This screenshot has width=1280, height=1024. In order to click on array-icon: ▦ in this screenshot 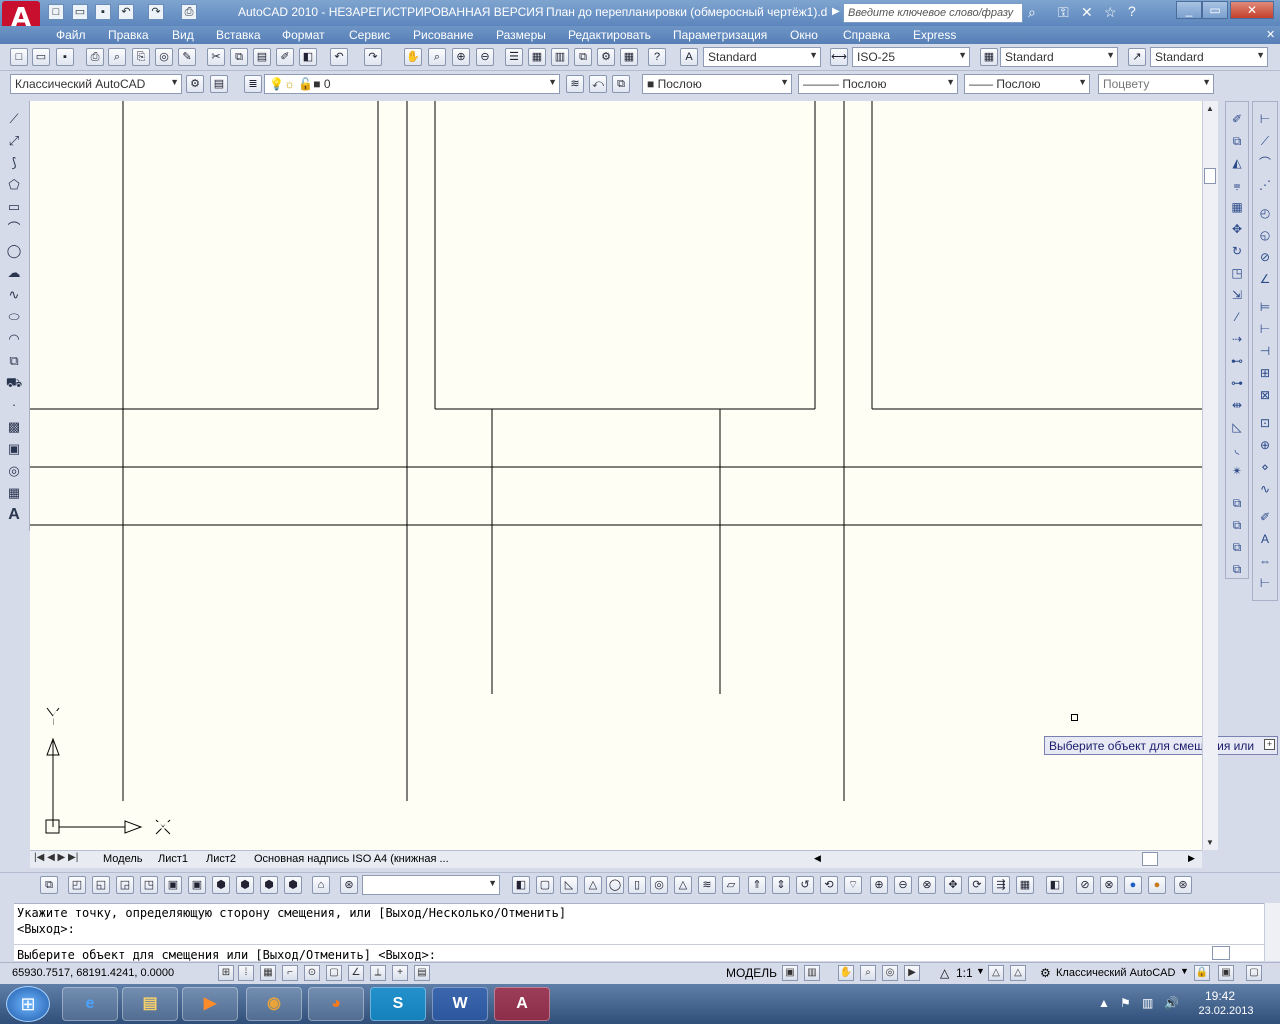, I will do `click(1237, 207)`.